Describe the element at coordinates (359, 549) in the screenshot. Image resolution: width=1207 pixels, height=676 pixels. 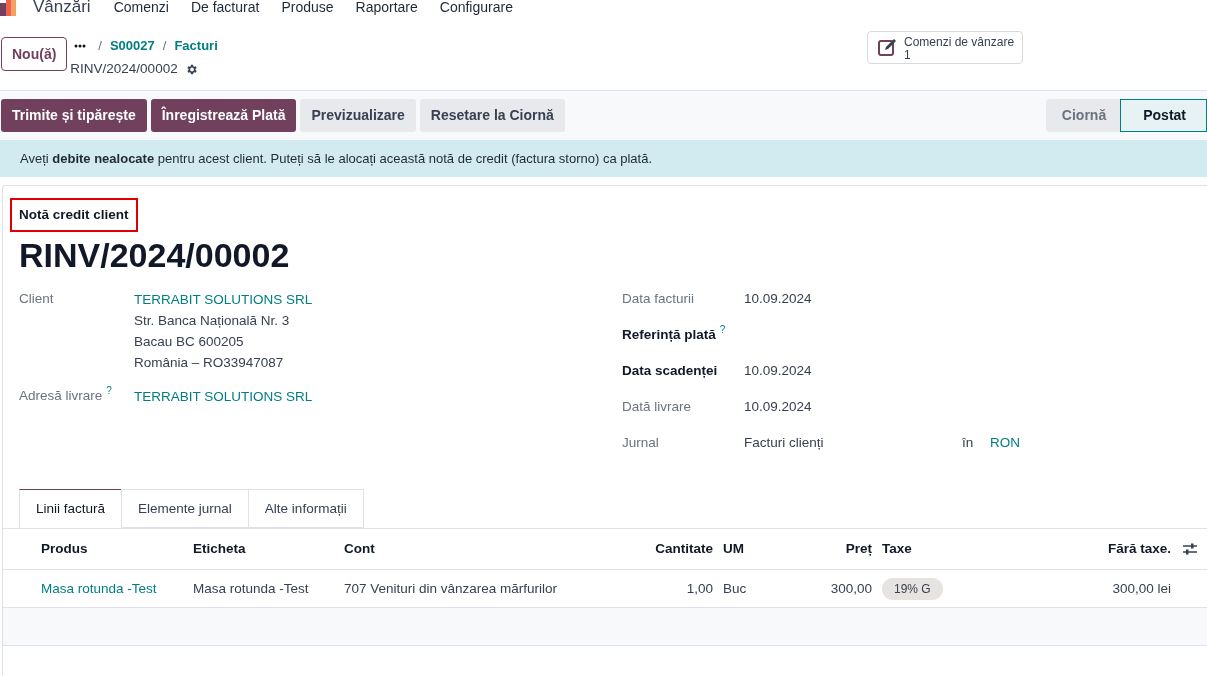
I see `column-header: Cont` at that location.